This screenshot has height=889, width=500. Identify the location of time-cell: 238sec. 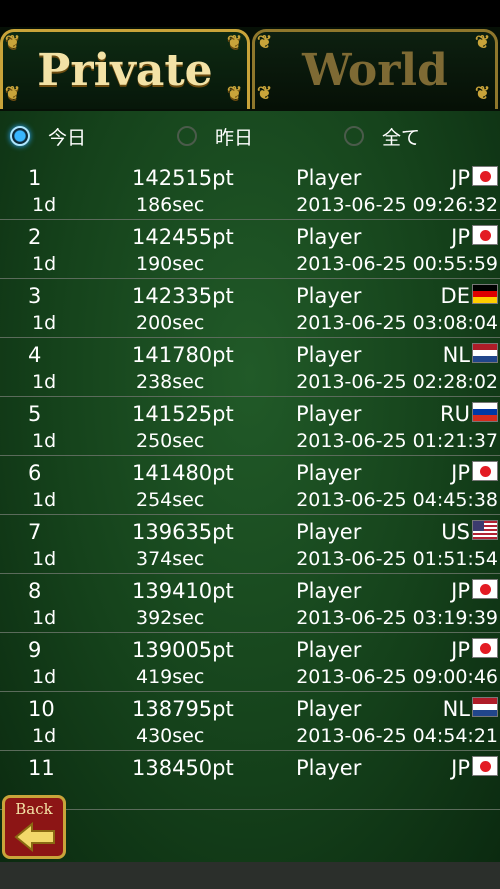
(170, 382).